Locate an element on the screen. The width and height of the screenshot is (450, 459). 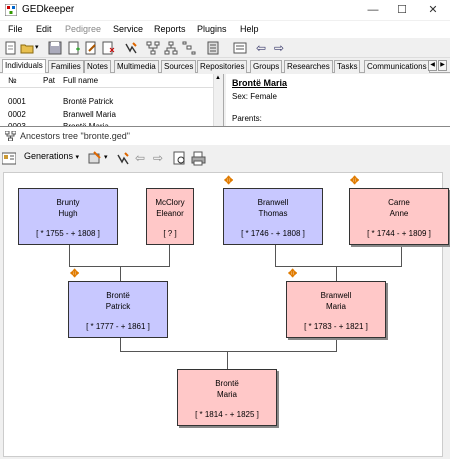
minimize-icon: — is located at coordinates (373, 10).